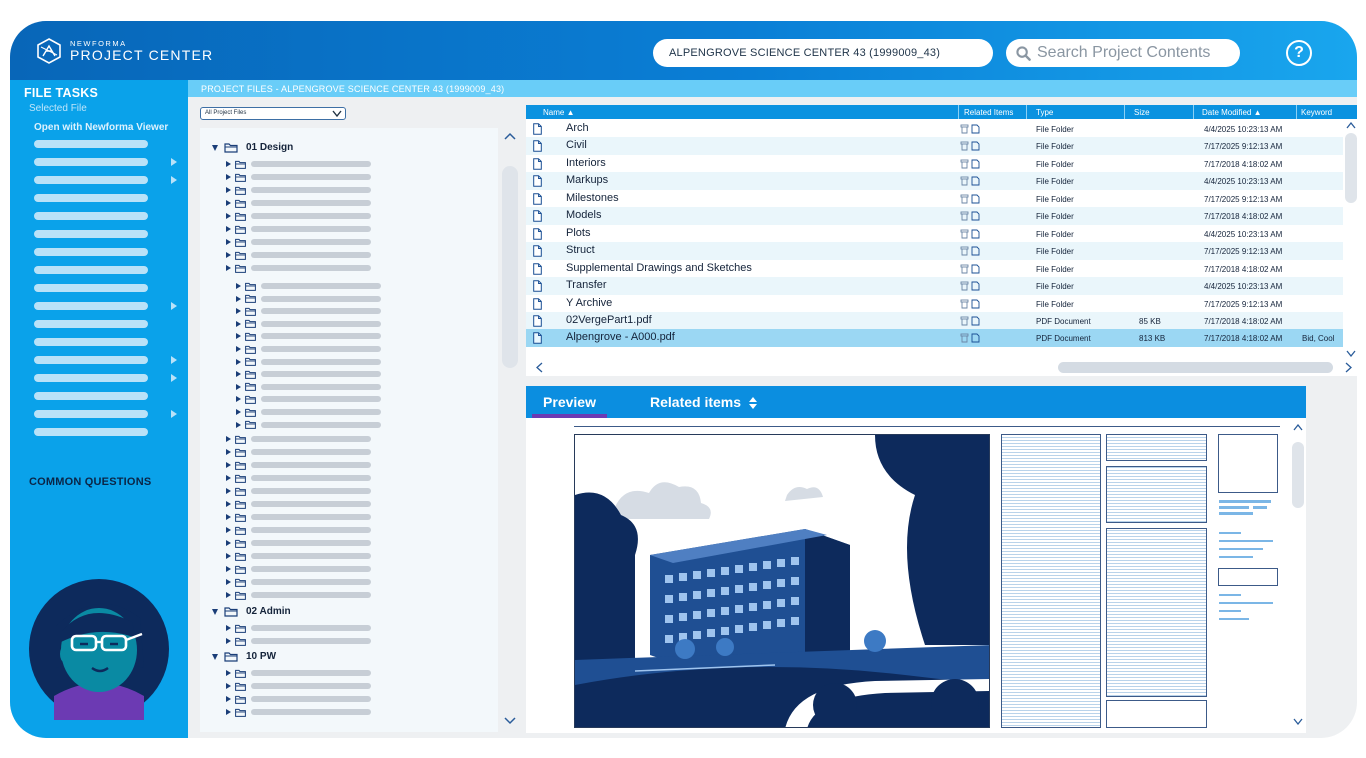 Image resolution: width=1366 pixels, height=758 pixels. What do you see at coordinates (510, 136) in the screenshot?
I see `scroll-up-icon` at bounding box center [510, 136].